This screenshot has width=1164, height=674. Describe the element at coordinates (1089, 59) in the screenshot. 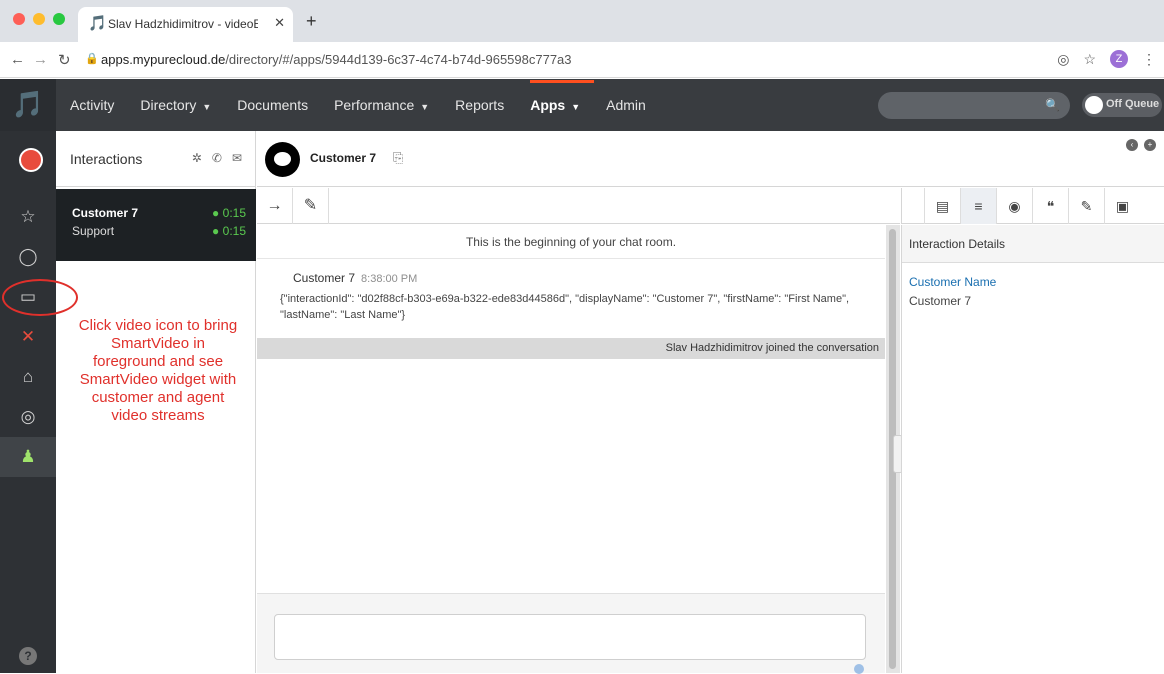

I see `bookmark-star-icon: ☆` at that location.